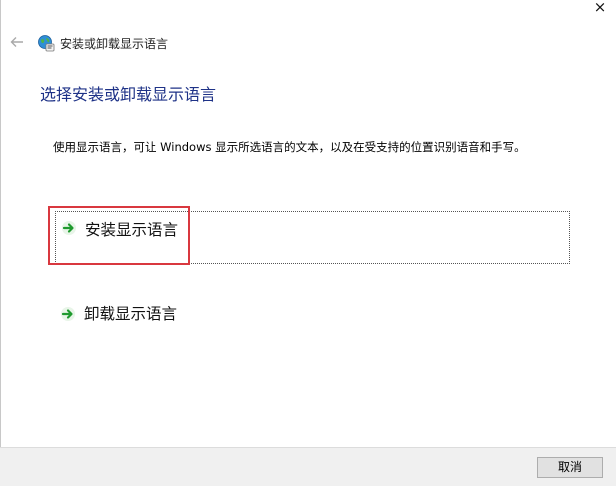 The image size is (616, 486). I want to click on install-display-language-label: 安装显示语言, so click(132, 230).